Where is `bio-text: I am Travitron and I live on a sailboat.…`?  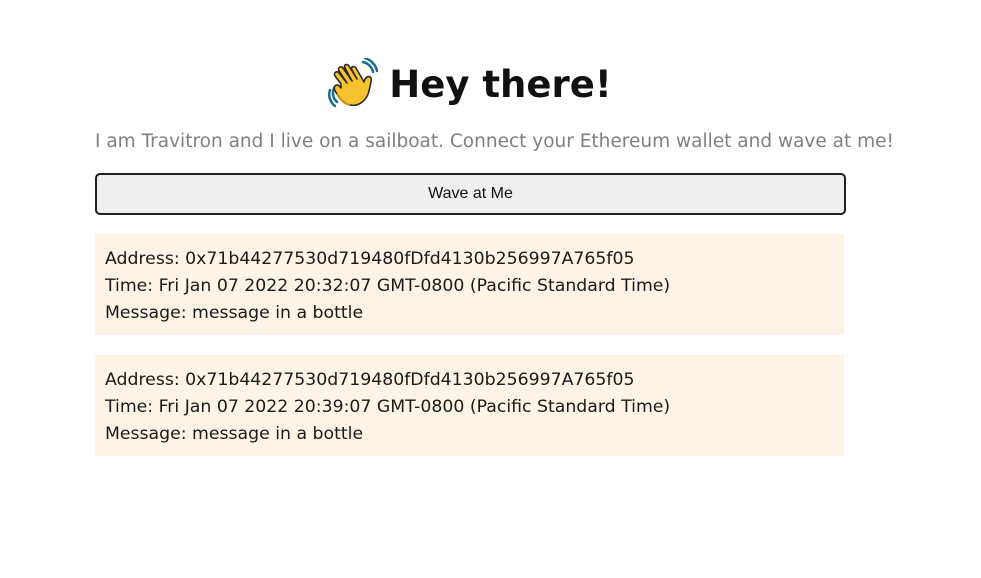
bio-text: I am Travitron and I live on a sailboat.… is located at coordinates (494, 141).